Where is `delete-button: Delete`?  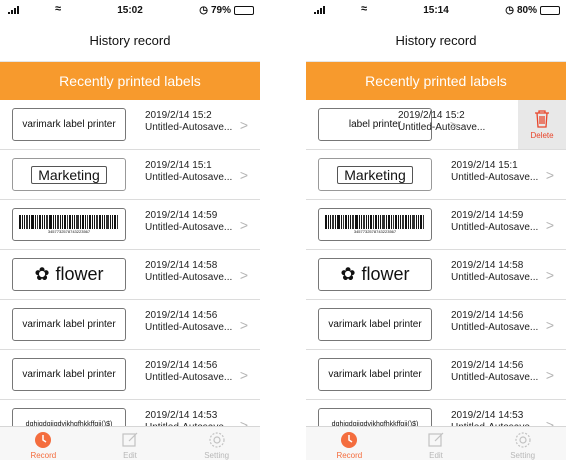 delete-button: Delete is located at coordinates (542, 124).